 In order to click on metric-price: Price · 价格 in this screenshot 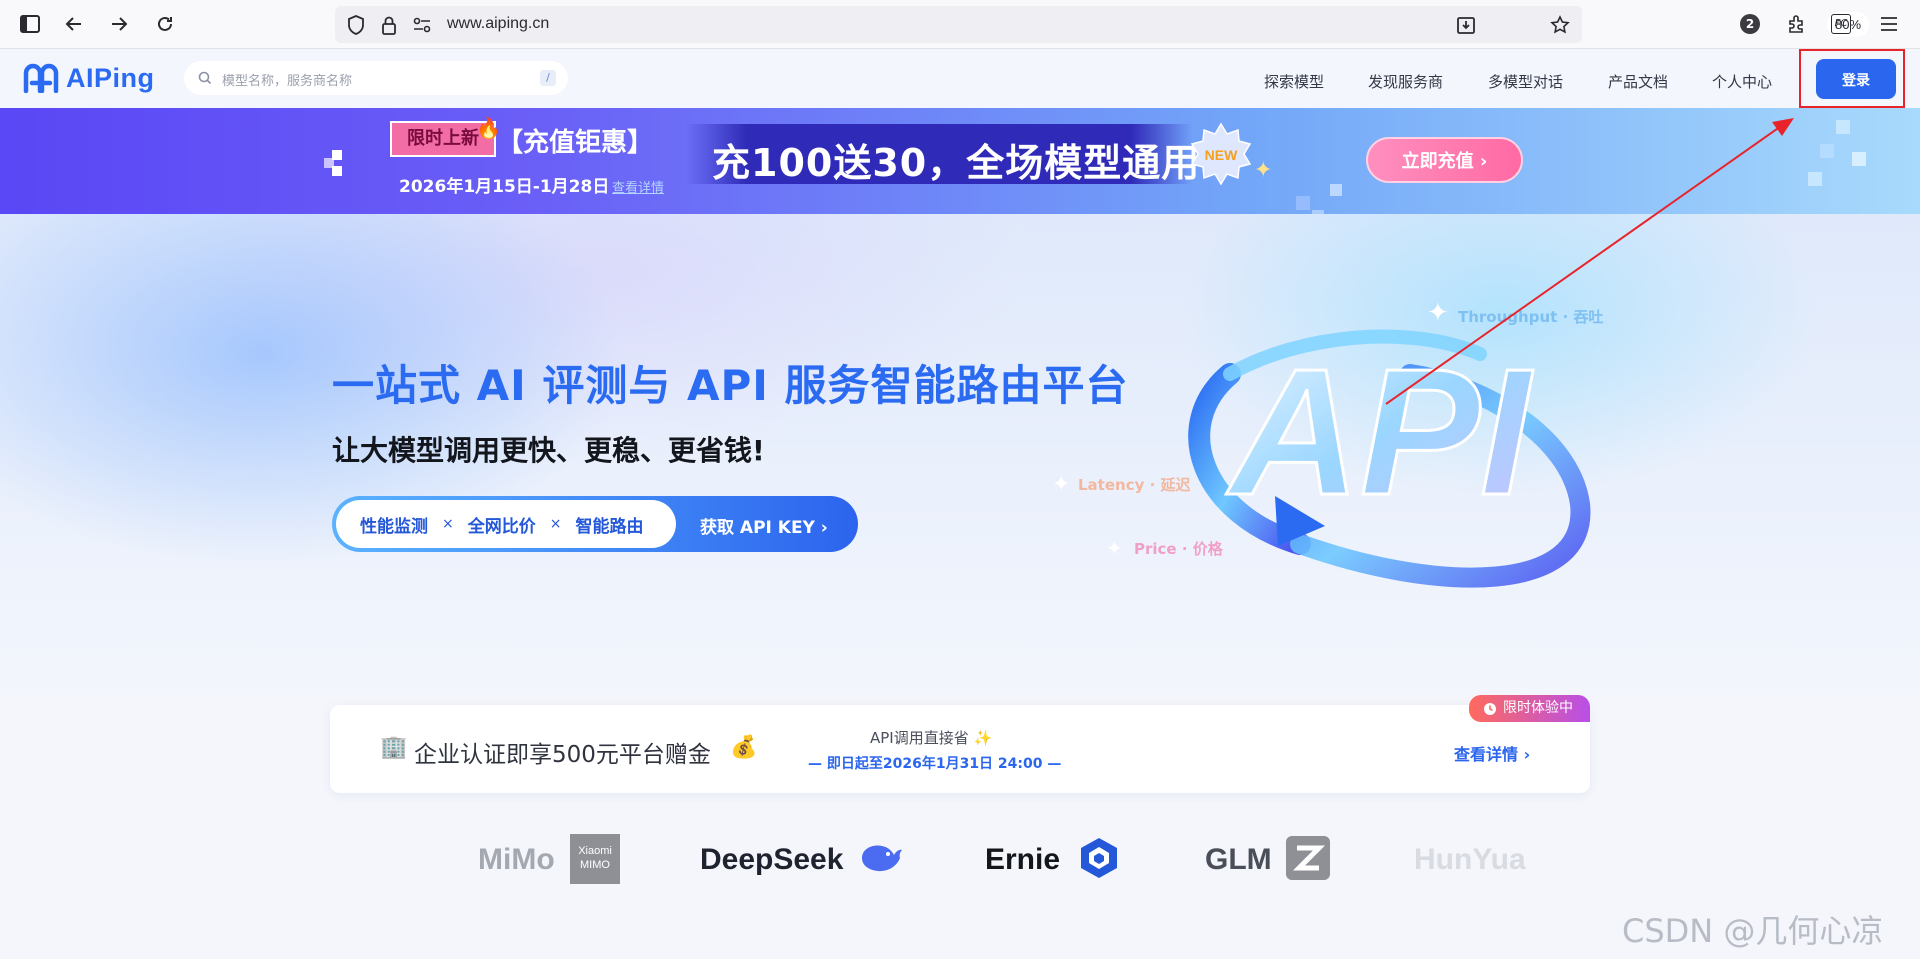, I will do `click(1178, 549)`.